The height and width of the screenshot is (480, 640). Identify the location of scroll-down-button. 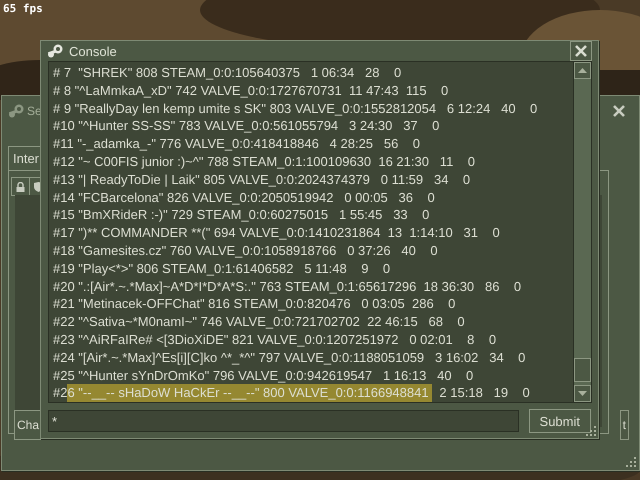
(582, 393).